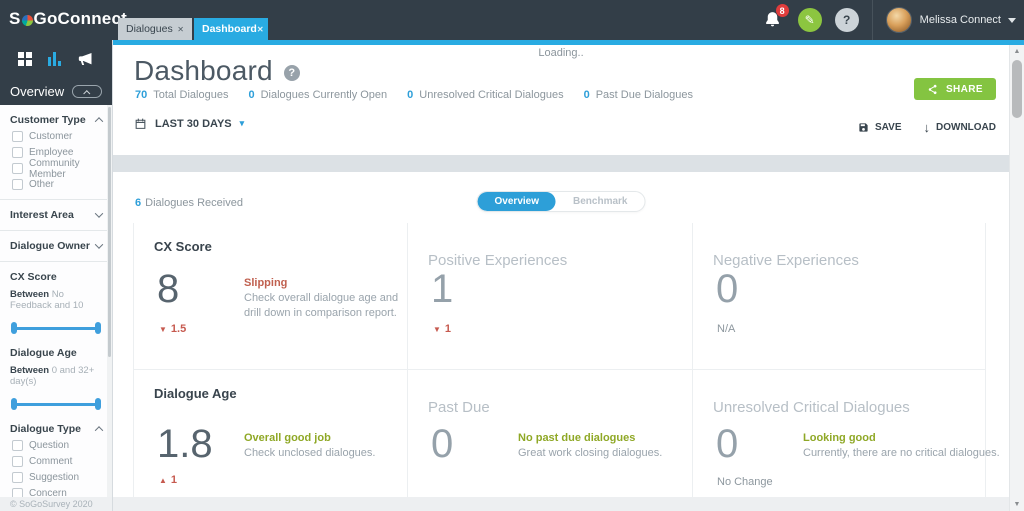  Describe the element at coordinates (1016, 278) in the screenshot. I see `main-scrollbar: ▲ ▼` at that location.